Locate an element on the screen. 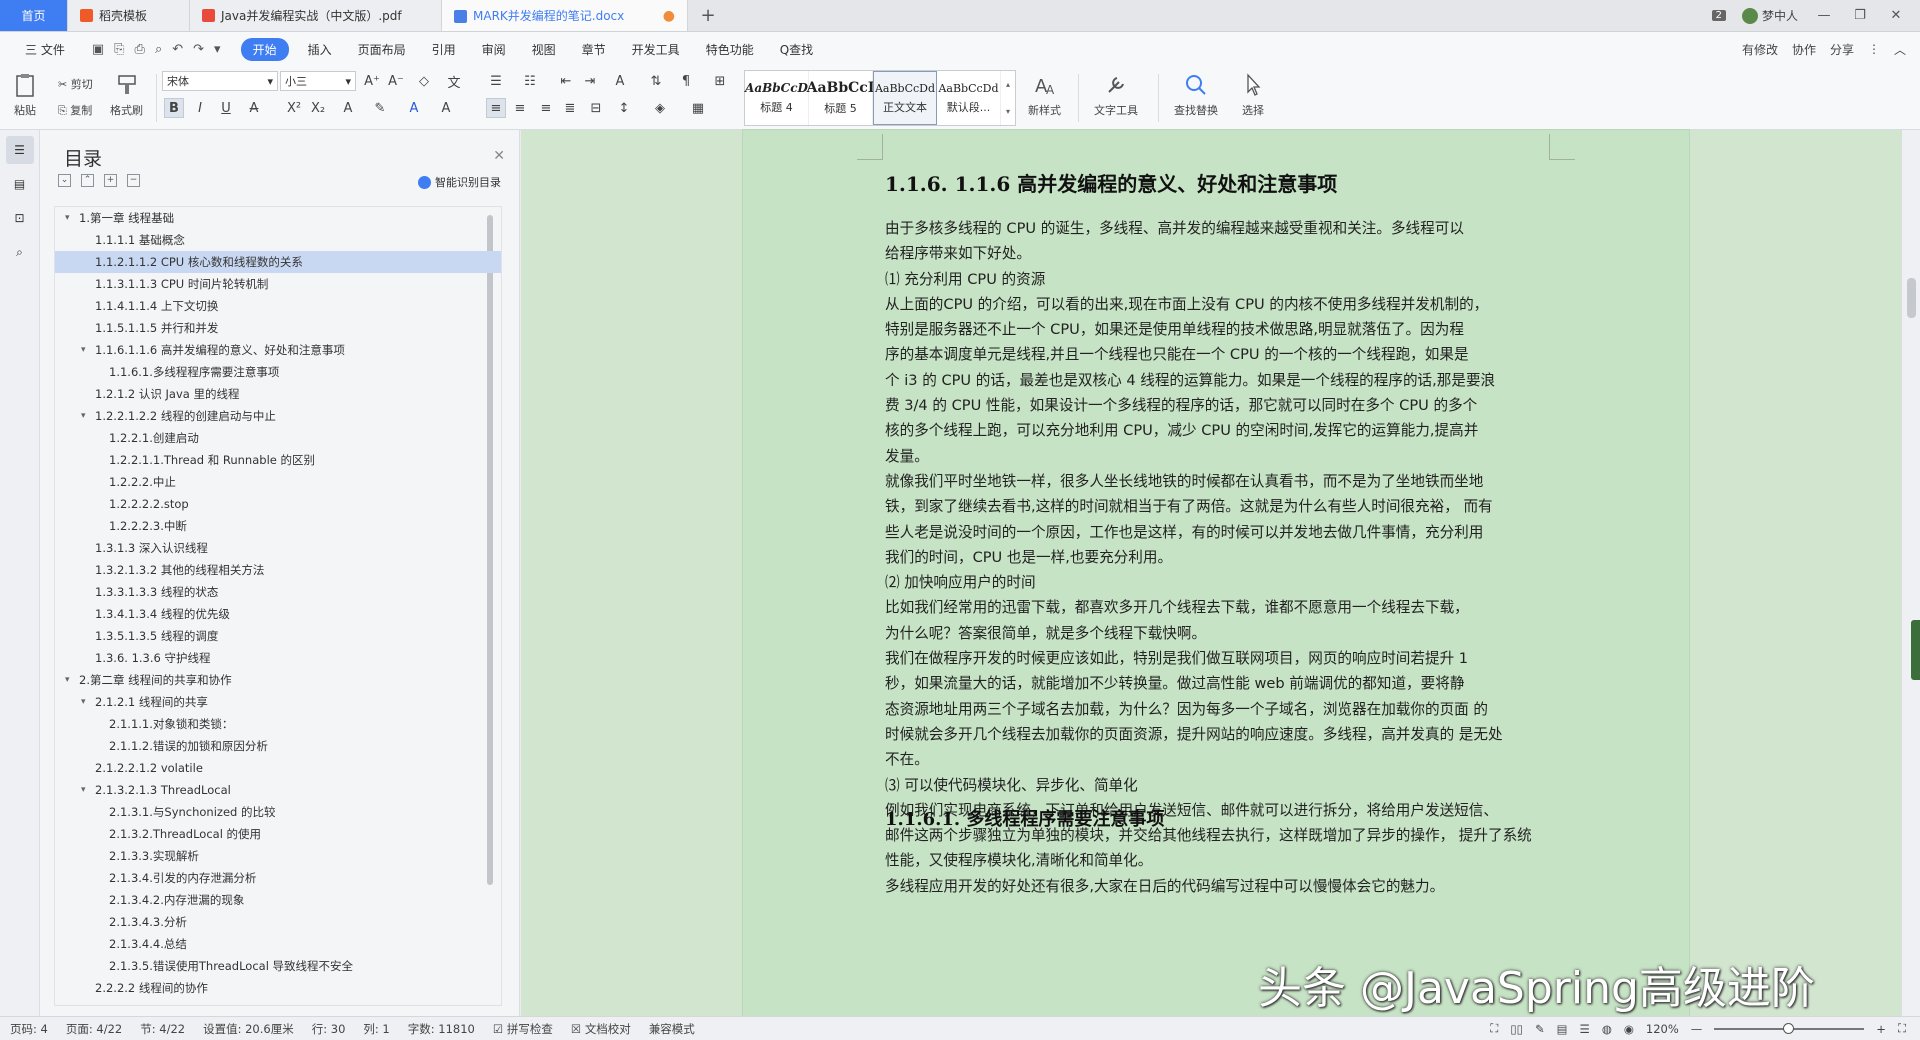 This screenshot has height=1040, width=1920. font-name-select: 宋体 ▾ is located at coordinates (220, 81).